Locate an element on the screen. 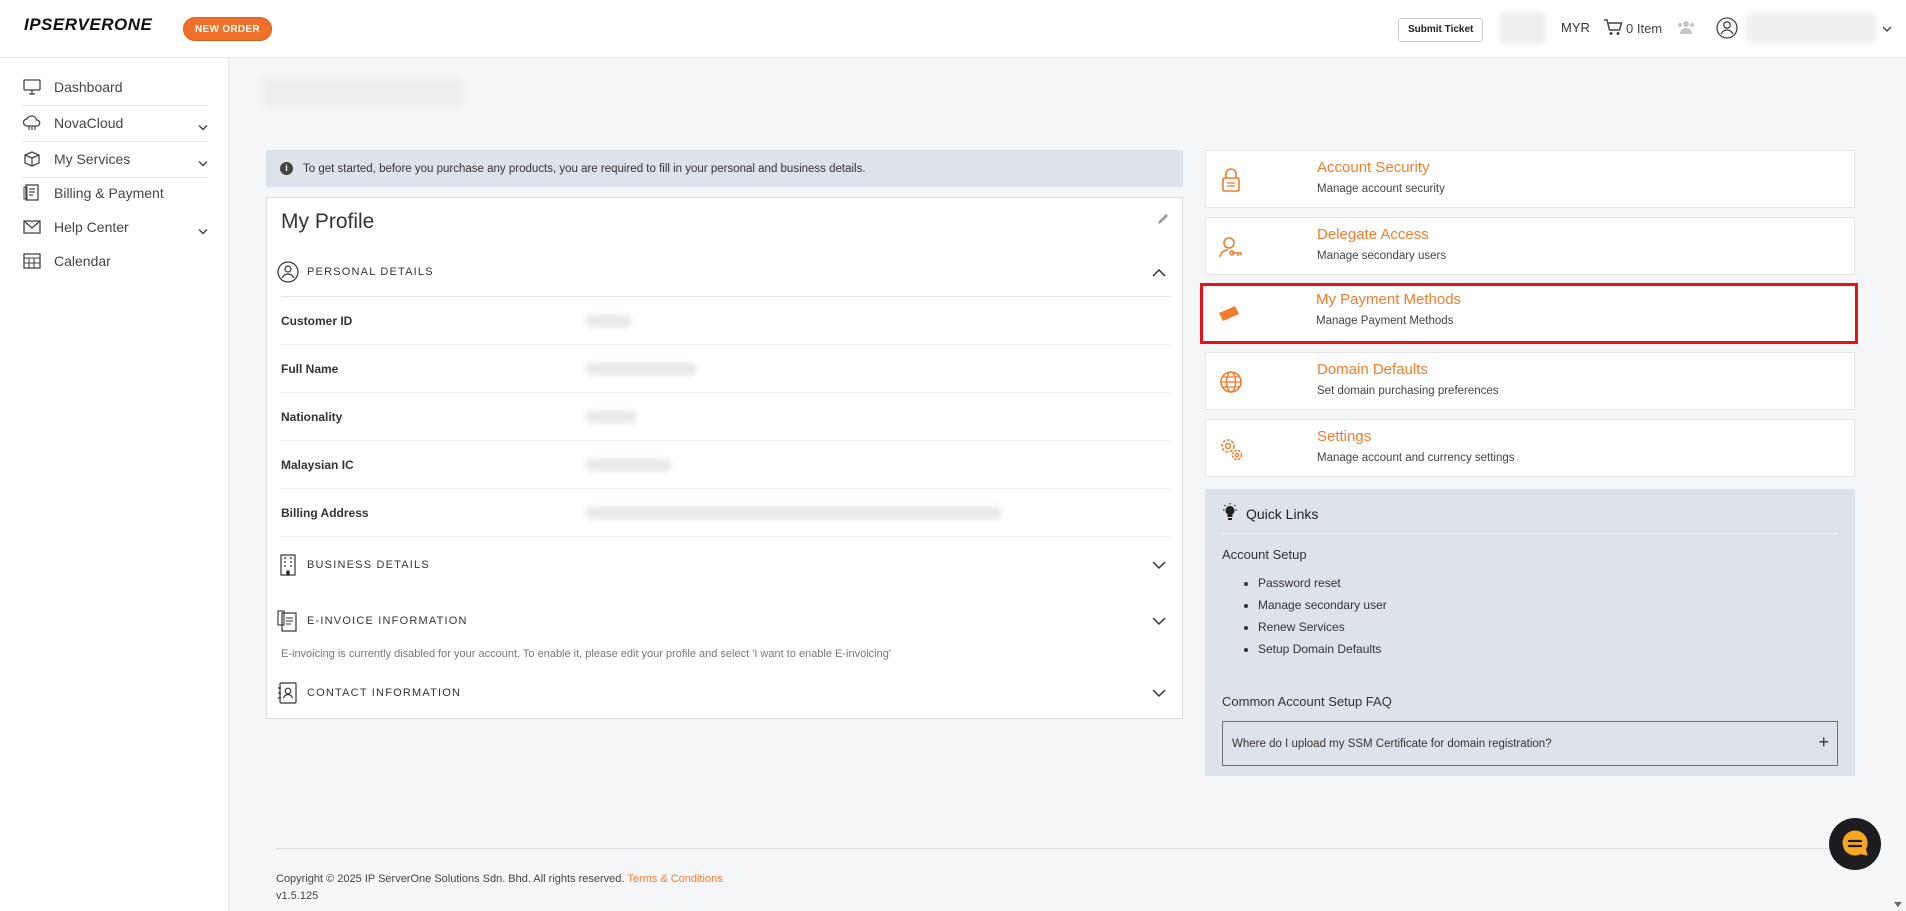 This screenshot has width=1906, height=911. chevron-up-icon is located at coordinates (1159, 272).